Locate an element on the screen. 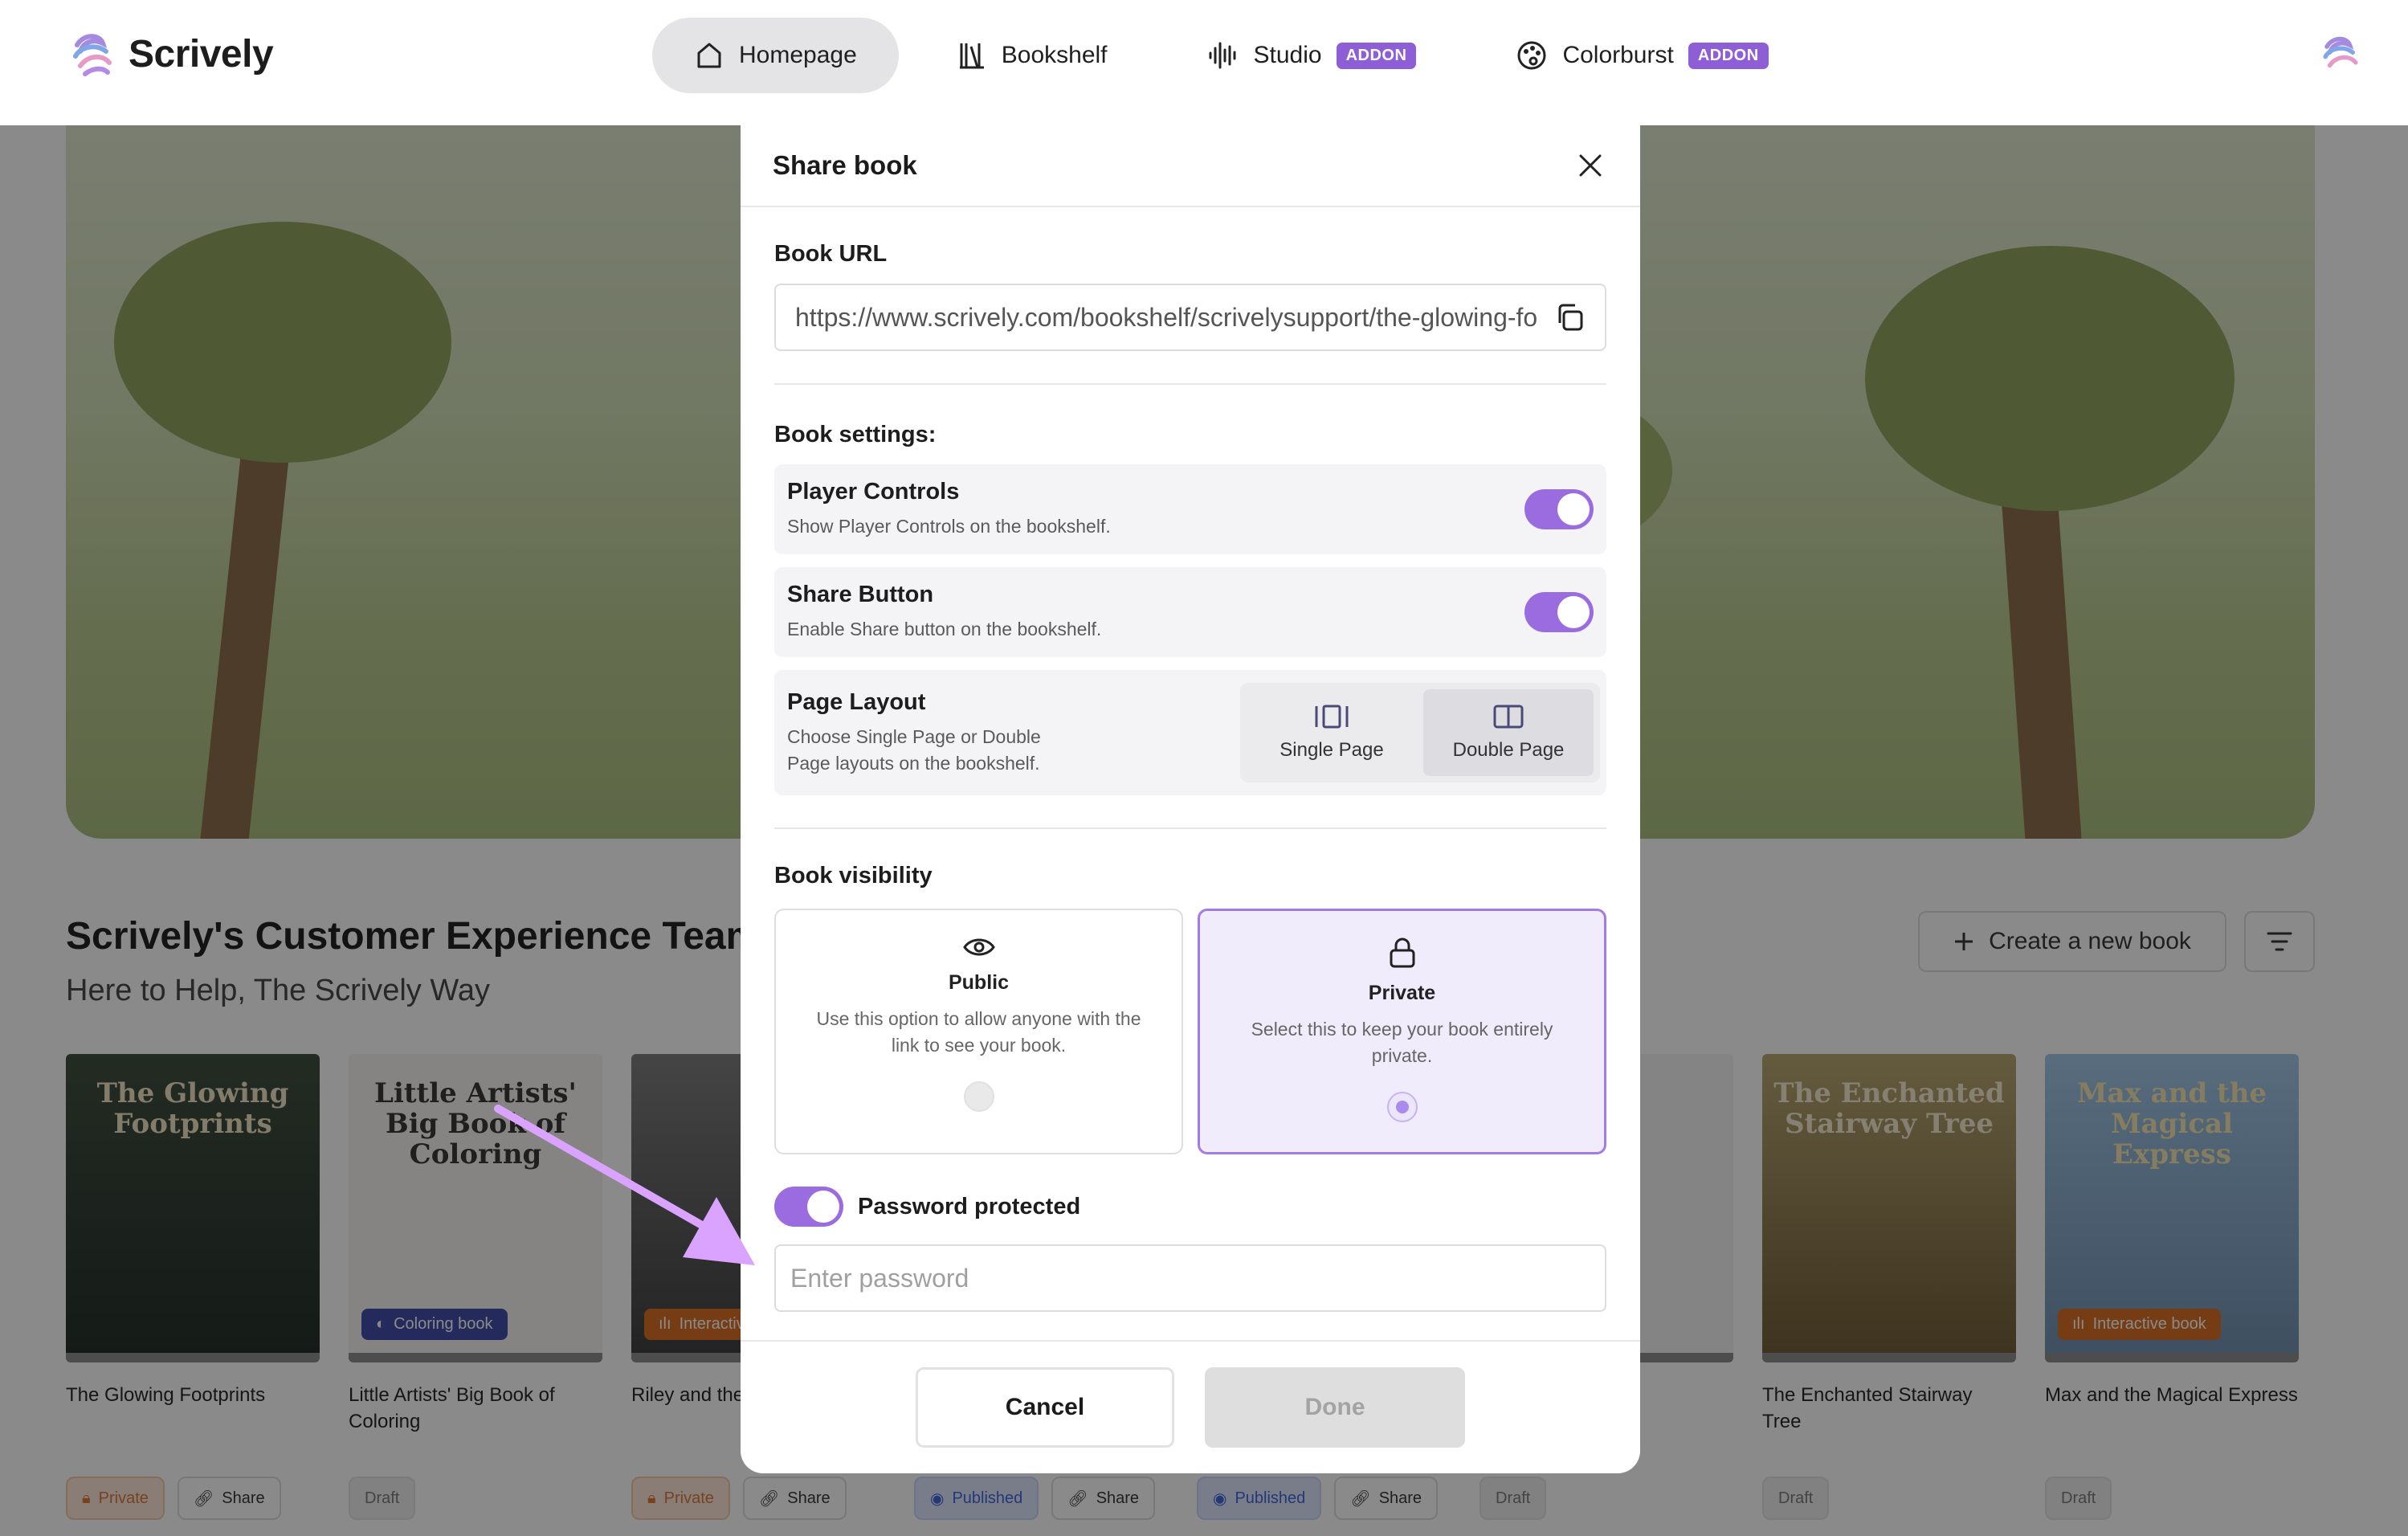 This screenshot has height=1536, width=2408. password-input: Enter password is located at coordinates (1190, 1278).